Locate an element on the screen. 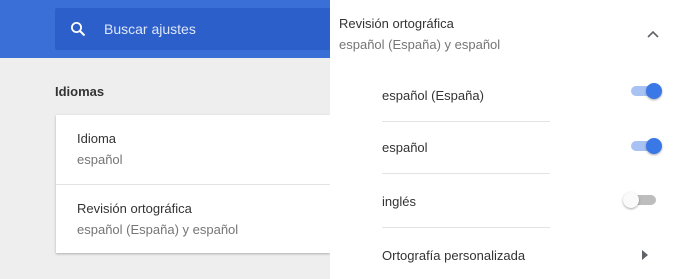 This screenshot has height=279, width=682. panel-subtitle: español (España) y español is located at coordinates (420, 44).